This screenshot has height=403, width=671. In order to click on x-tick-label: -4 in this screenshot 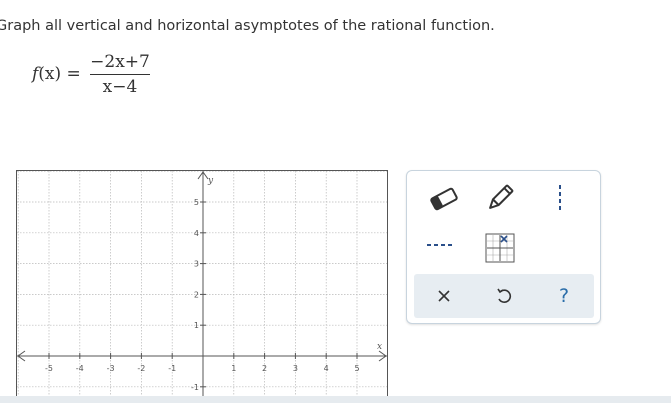, I will do `click(80, 368)`.